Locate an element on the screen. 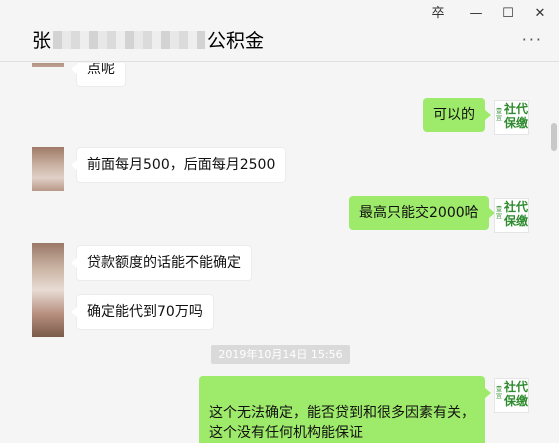 The width and height of the screenshot is (559, 443). message-bubble-outgoing: 这个无法确定，能否贷到和很多因素有关， 这个没有任何机构能保证 is located at coordinates (345, 409).